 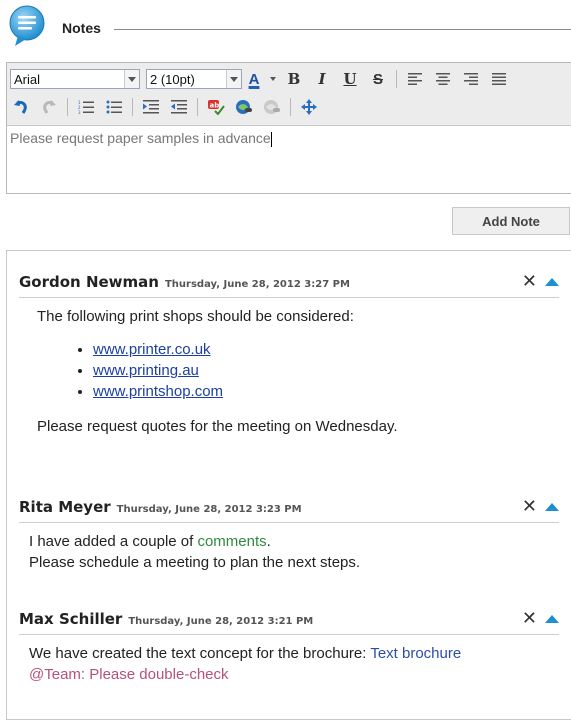 What do you see at coordinates (350, 79) in the screenshot?
I see `underline-button: U` at bounding box center [350, 79].